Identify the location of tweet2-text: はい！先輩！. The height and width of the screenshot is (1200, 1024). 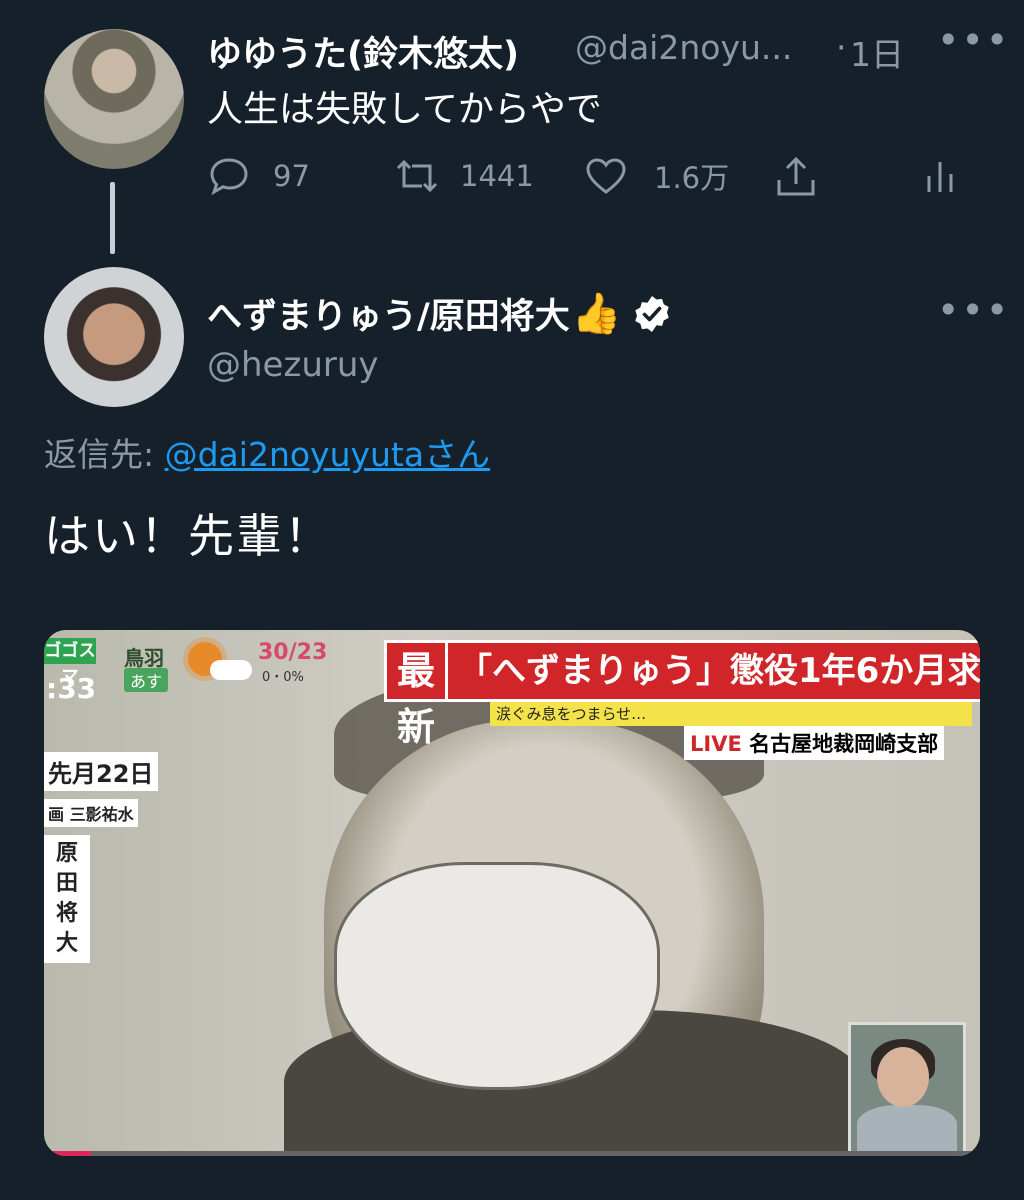
(188, 536).